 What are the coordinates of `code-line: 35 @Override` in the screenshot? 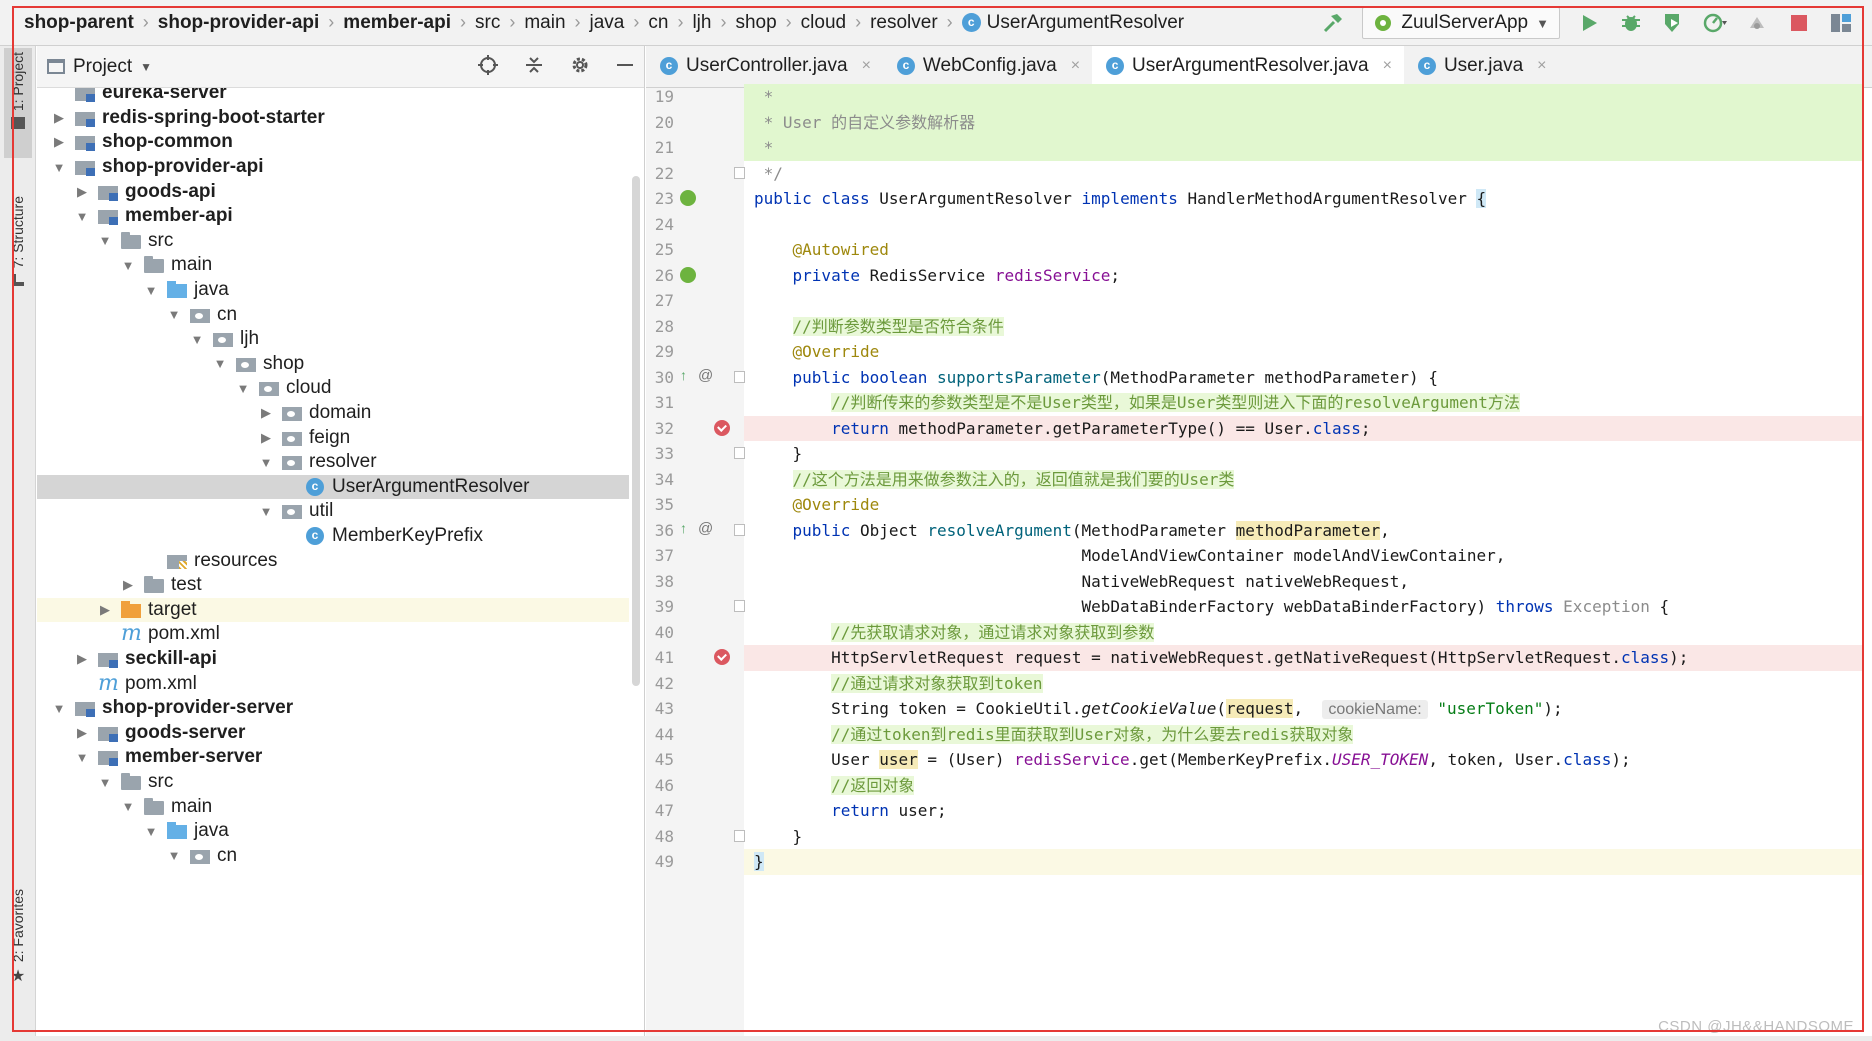 It's located at (1259, 505).